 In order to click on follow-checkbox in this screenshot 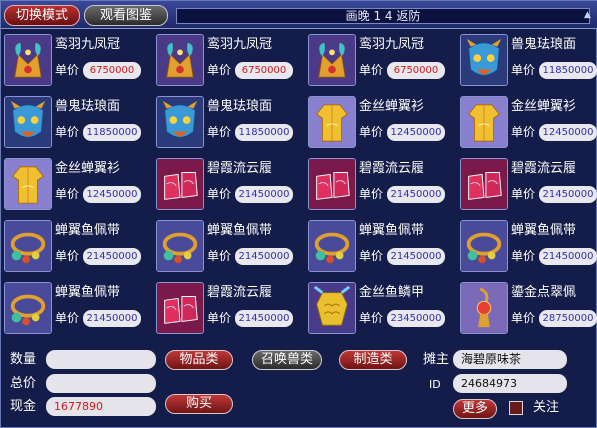, I will do `click(516, 408)`.